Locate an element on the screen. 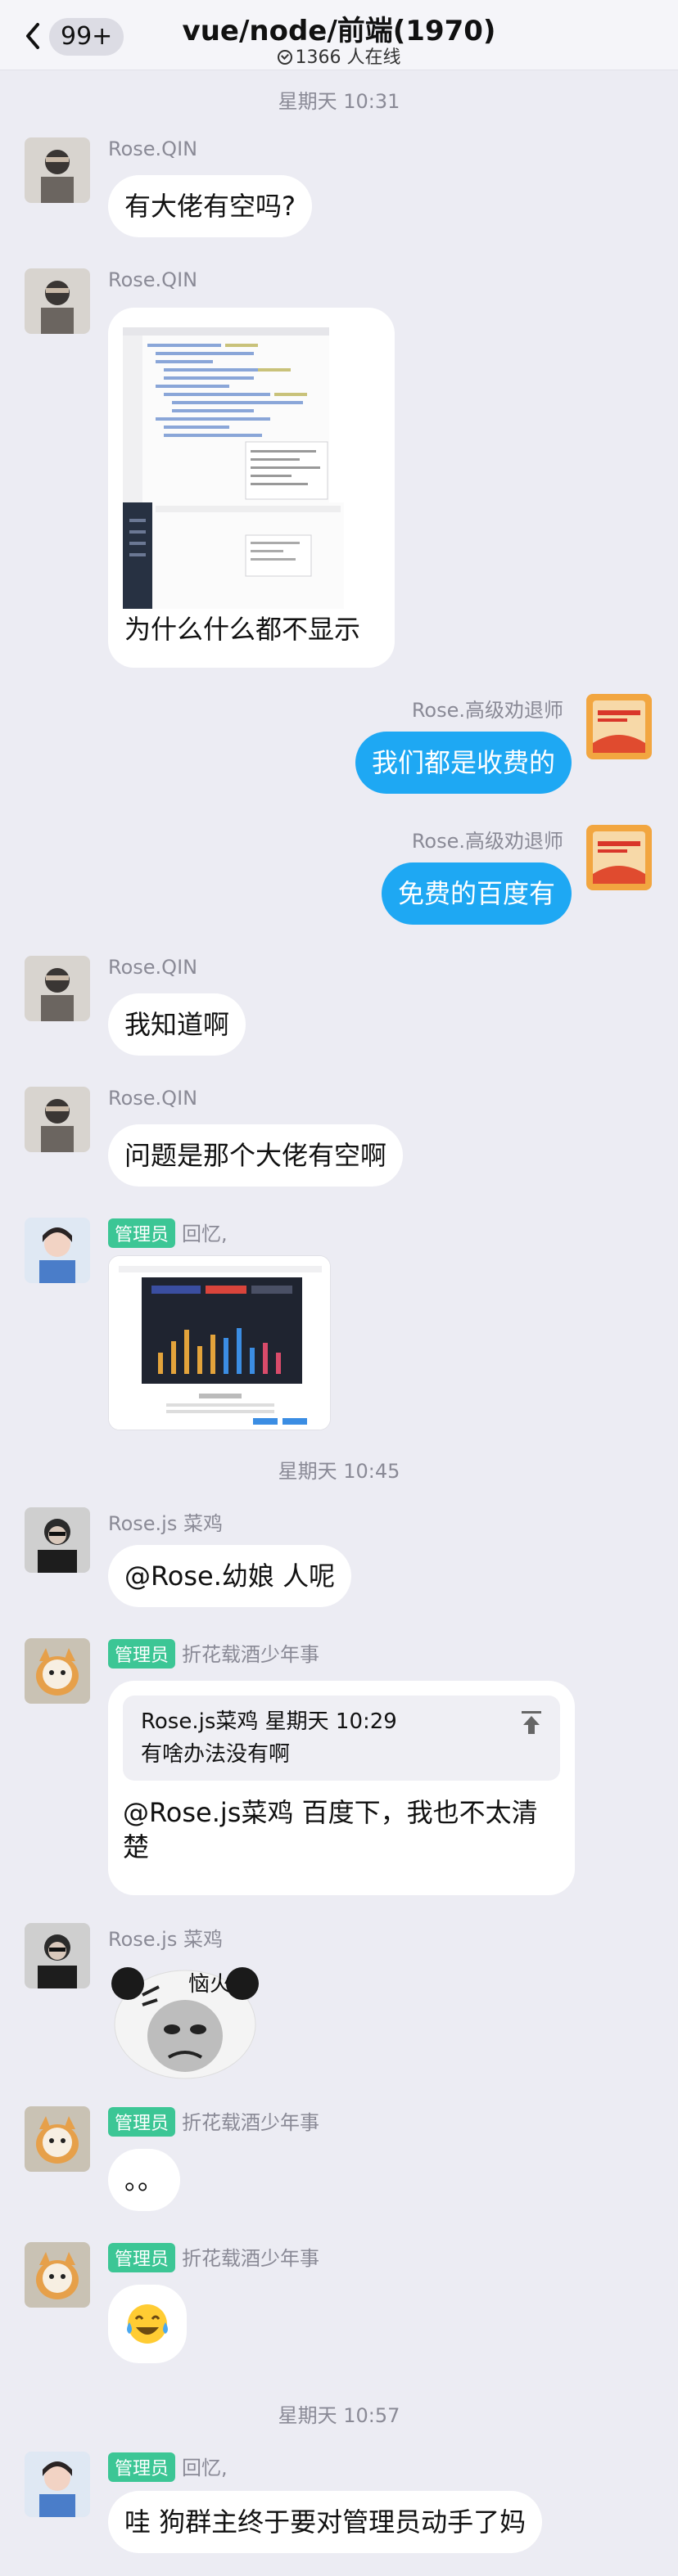 The image size is (678, 2576). message-bubble: @Rose.幼娘 人呢 is located at coordinates (230, 1576).